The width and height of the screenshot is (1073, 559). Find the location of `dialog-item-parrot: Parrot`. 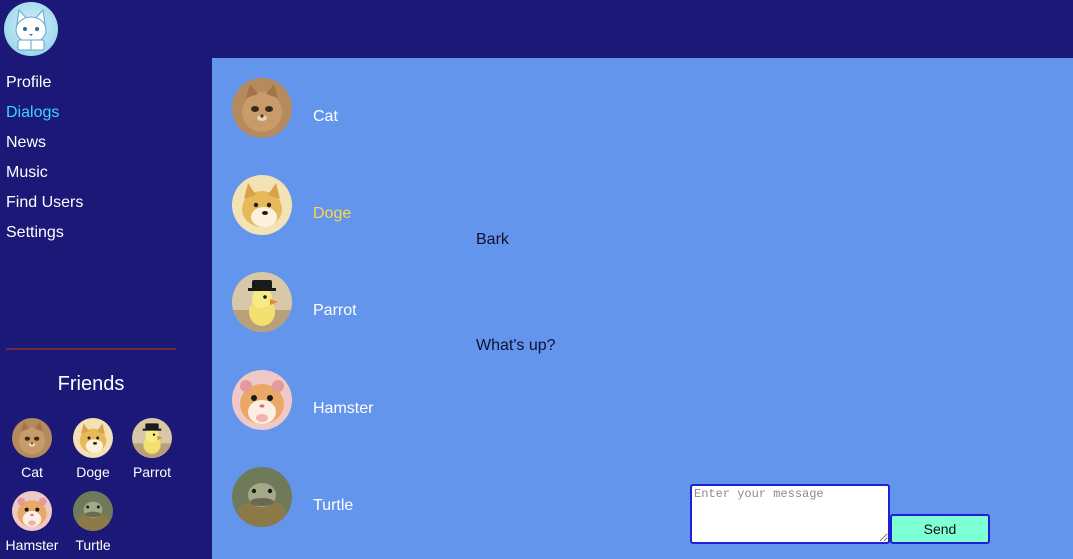

dialog-item-parrot: Parrot is located at coordinates (432, 303).